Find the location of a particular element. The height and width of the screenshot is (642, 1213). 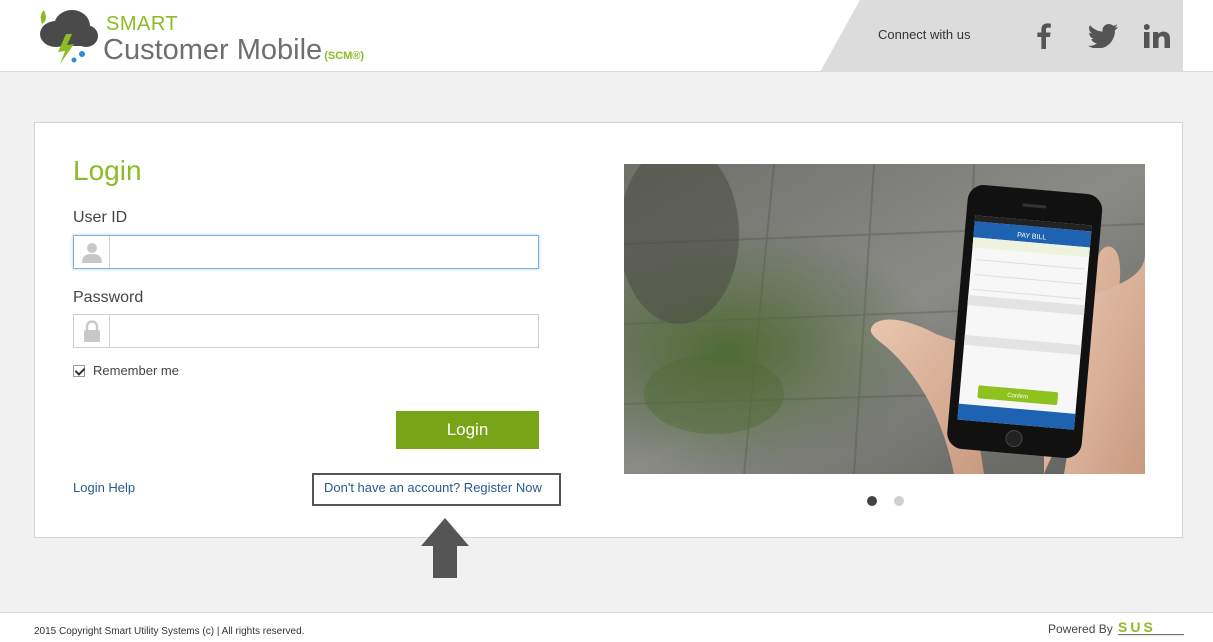

sus-logo-icon: SUS is located at coordinates (1151, 628).